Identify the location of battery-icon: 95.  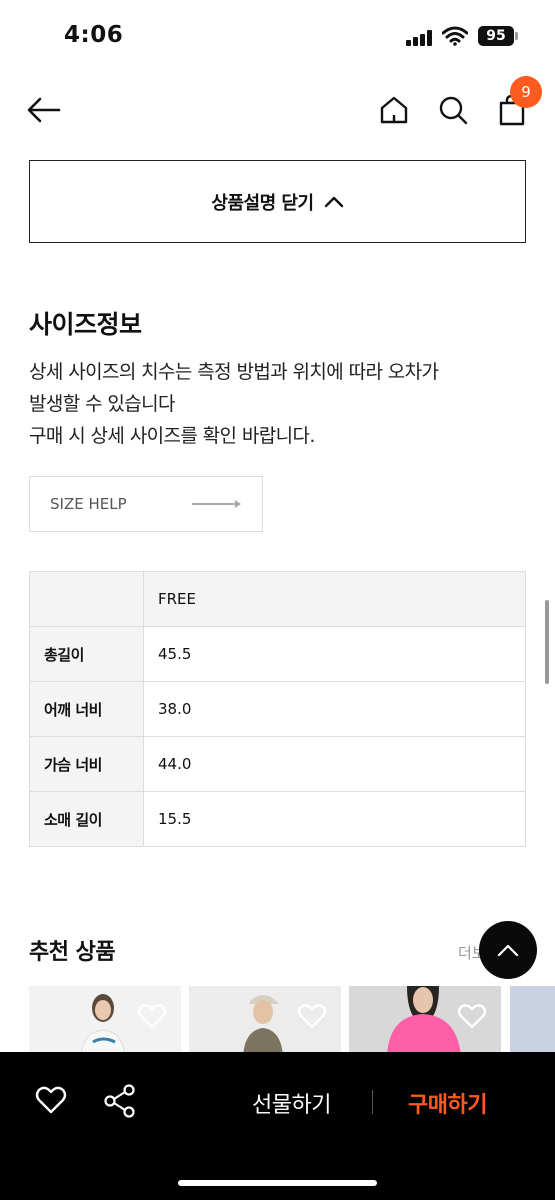
(496, 36).